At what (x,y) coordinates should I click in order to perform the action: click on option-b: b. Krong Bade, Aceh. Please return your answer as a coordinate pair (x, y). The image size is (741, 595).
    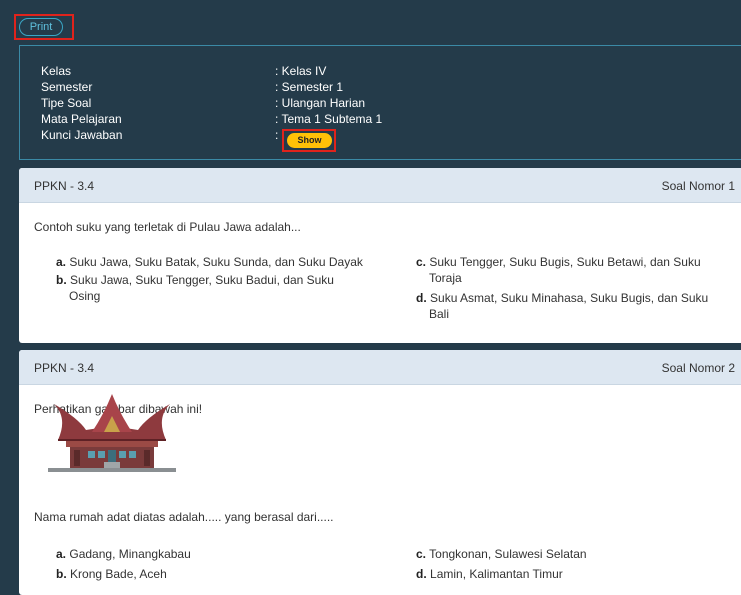
    Looking at the image, I should click on (221, 574).